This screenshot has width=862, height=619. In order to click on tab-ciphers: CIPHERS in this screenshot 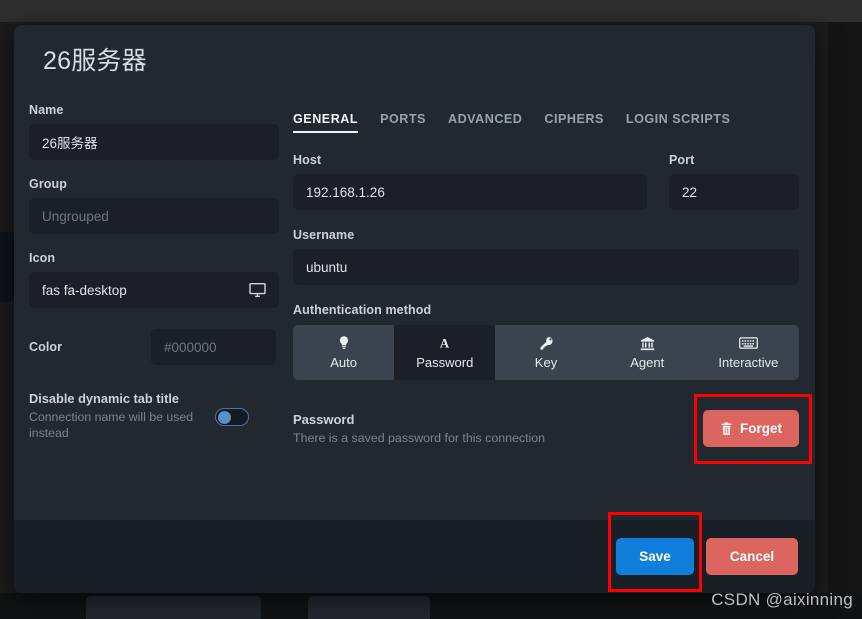, I will do `click(573, 122)`.